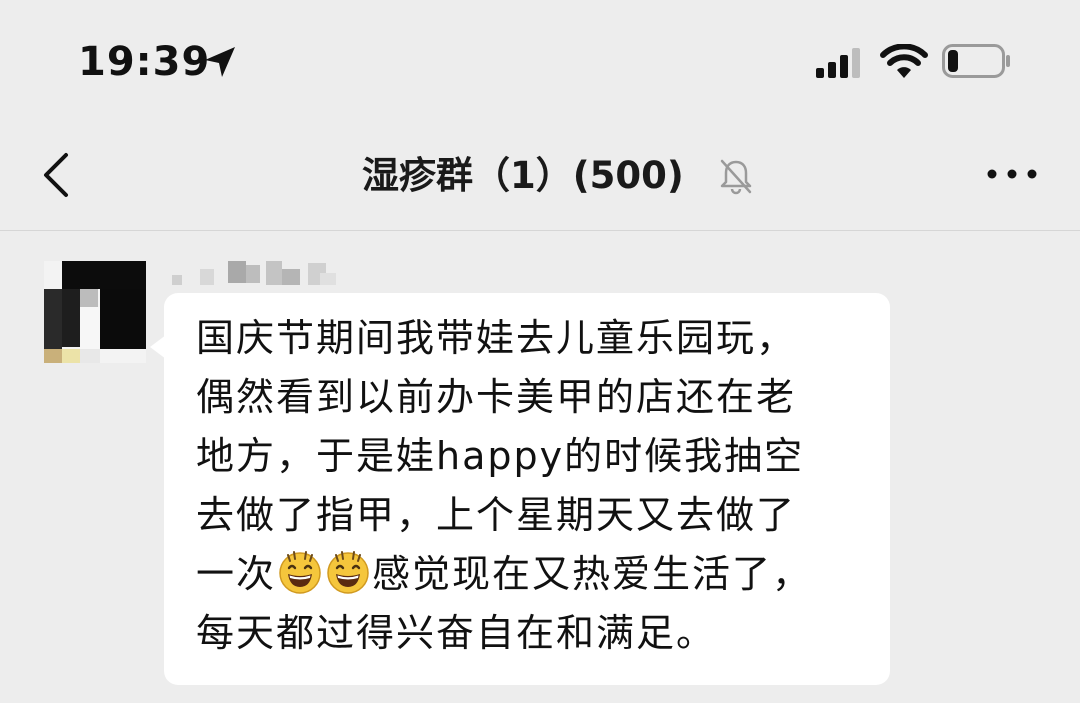 This screenshot has height=703, width=1080. I want to click on message-line-with-emoji: 一次 感觉现在又热爱生活了，, so click(527, 574).